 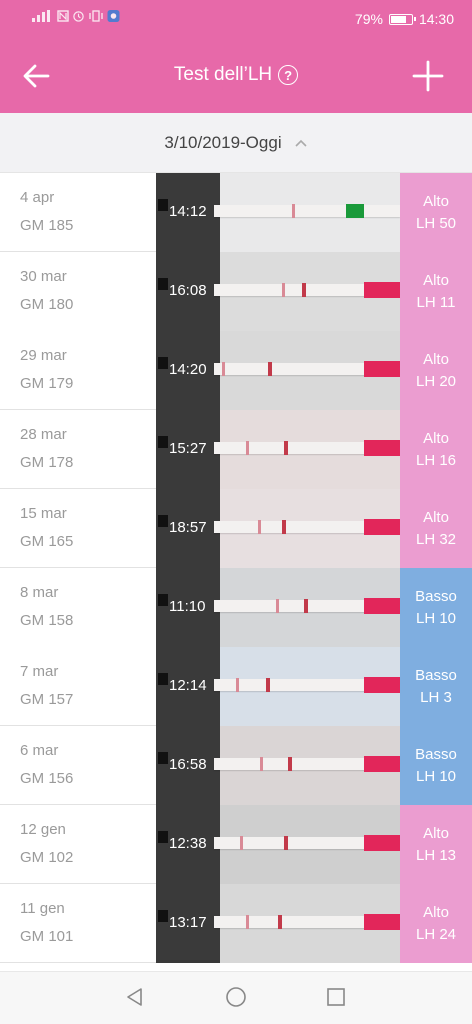 I want to click on test-date: 30 mar, so click(x=43, y=276).